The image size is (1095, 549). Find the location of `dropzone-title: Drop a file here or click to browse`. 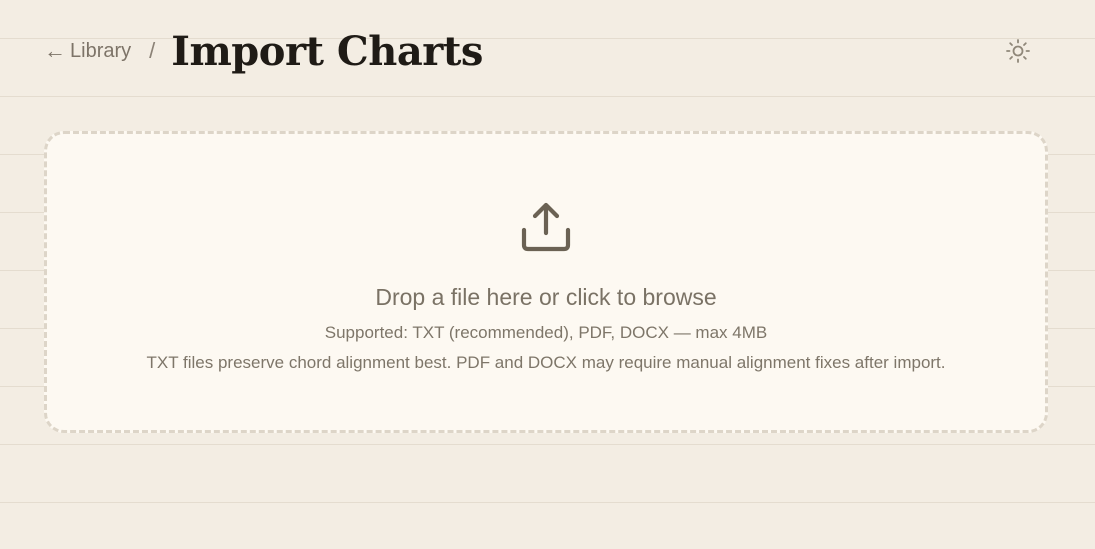

dropzone-title: Drop a file here or click to browse is located at coordinates (546, 297).